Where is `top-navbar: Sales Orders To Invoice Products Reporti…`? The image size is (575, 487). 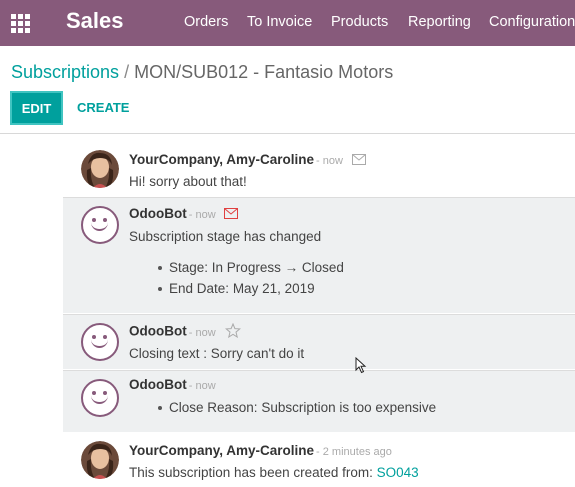 top-navbar: Sales Orders To Invoice Products Reporti… is located at coordinates (287, 23).